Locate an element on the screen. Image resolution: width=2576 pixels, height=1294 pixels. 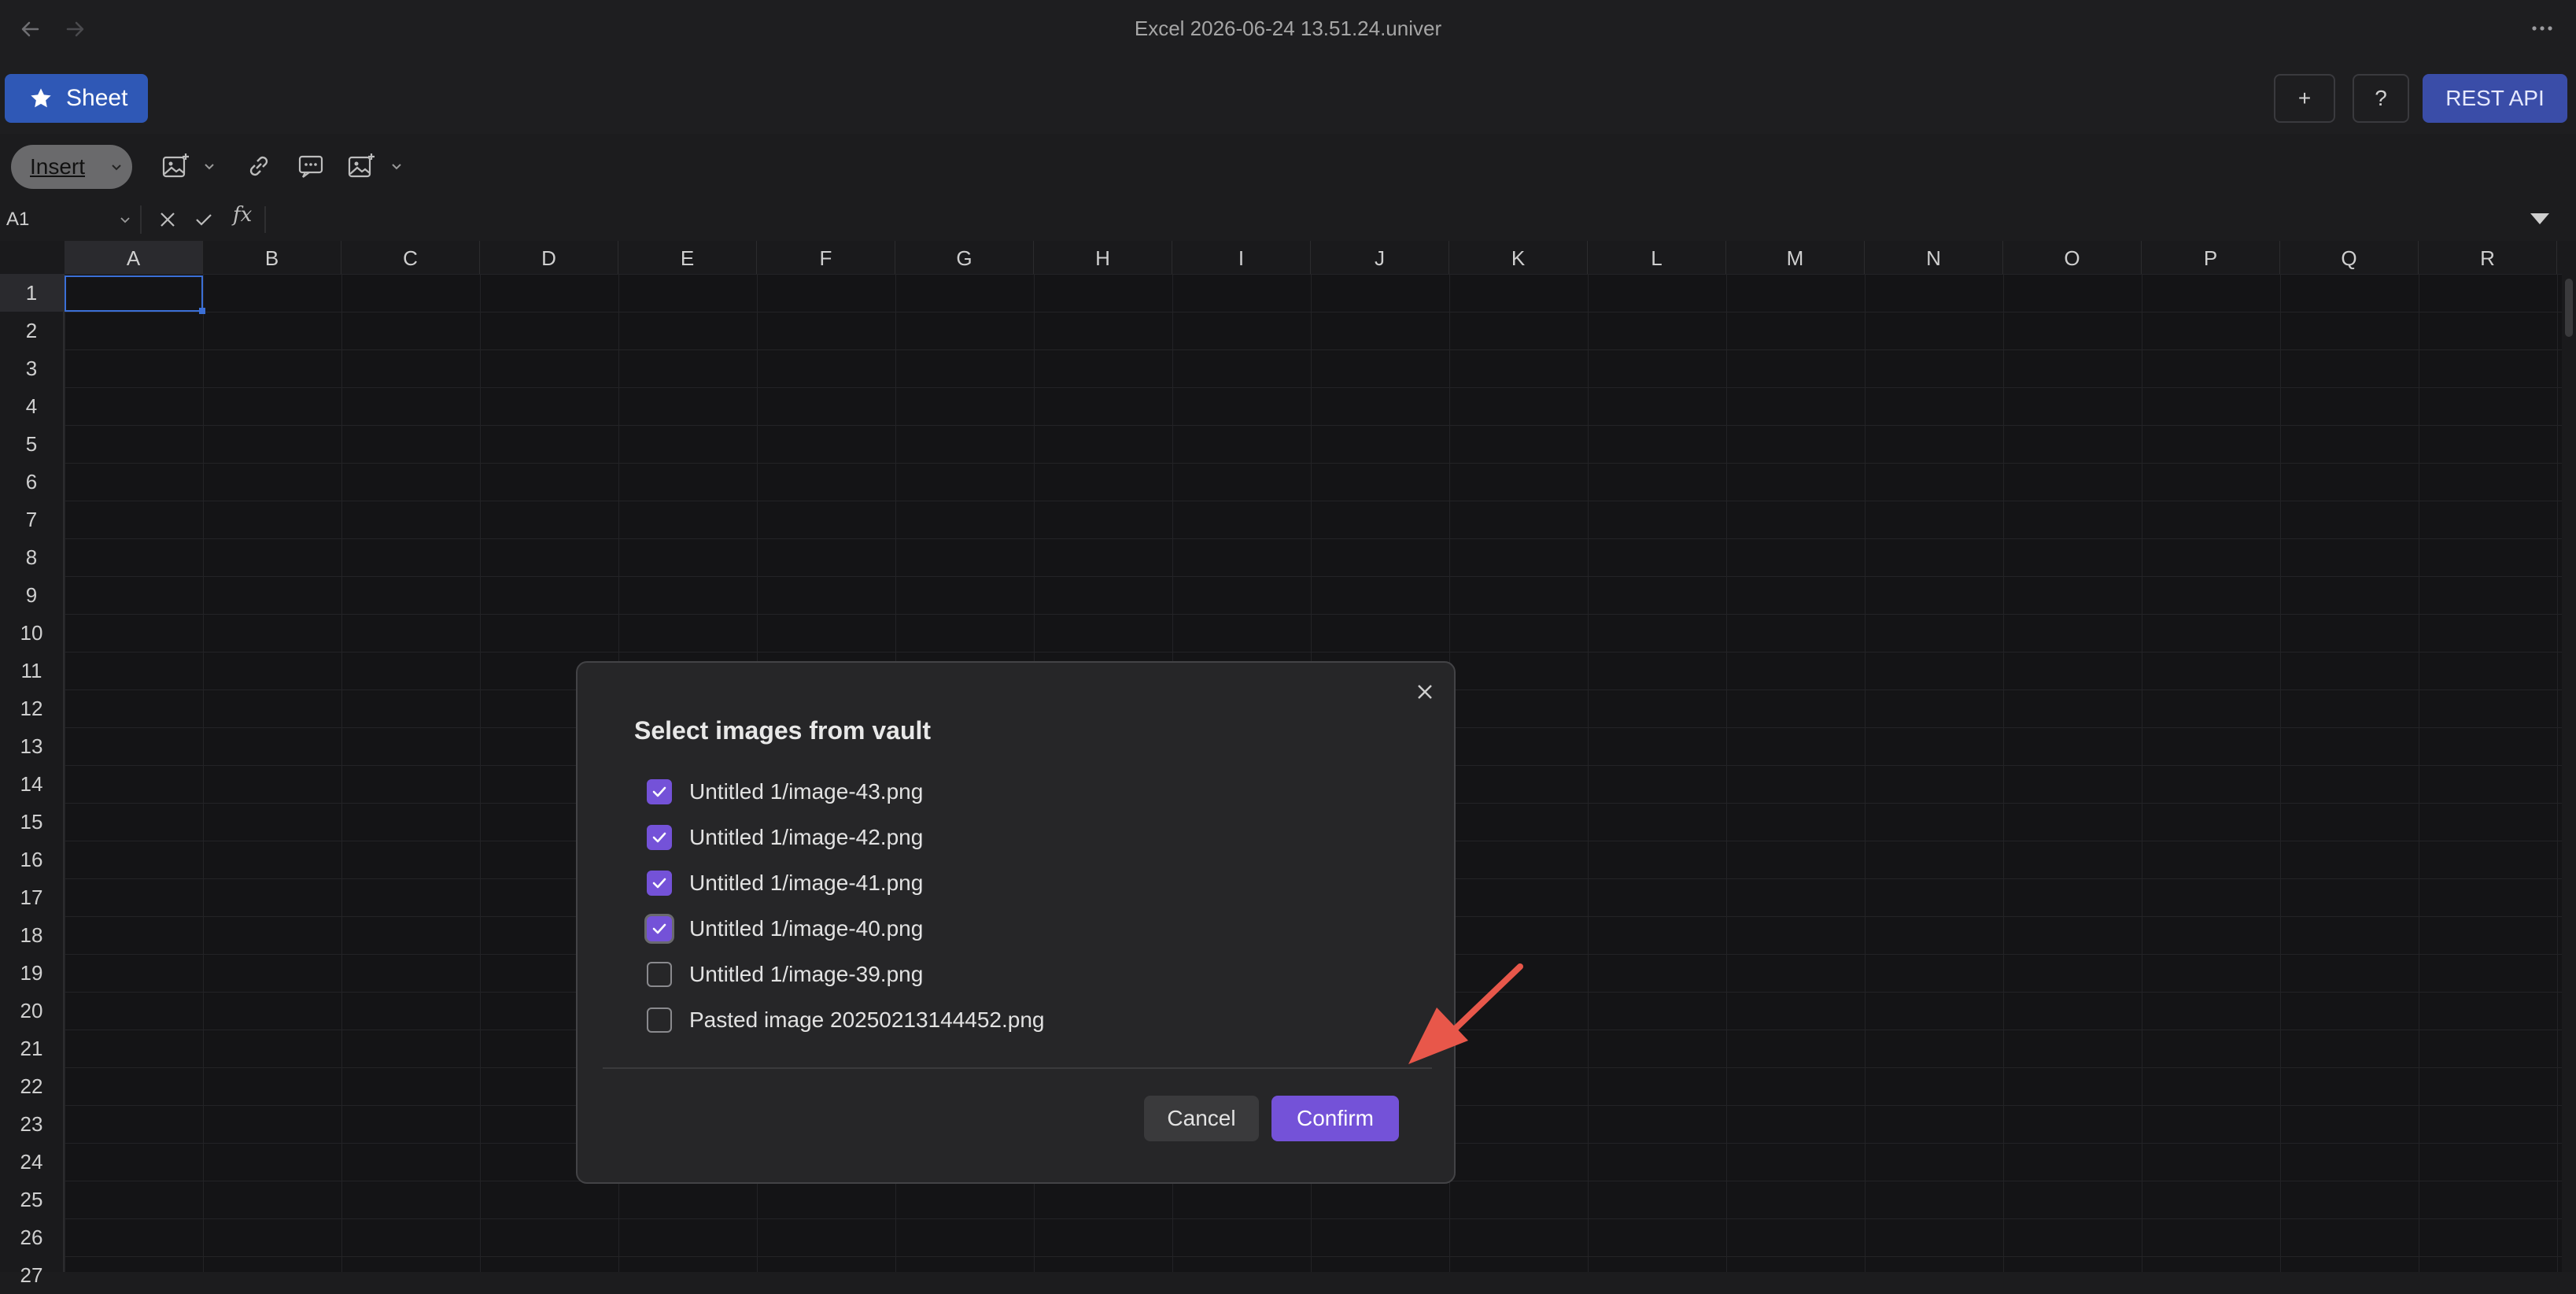
scrollbar-thumb is located at coordinates (2569, 308).